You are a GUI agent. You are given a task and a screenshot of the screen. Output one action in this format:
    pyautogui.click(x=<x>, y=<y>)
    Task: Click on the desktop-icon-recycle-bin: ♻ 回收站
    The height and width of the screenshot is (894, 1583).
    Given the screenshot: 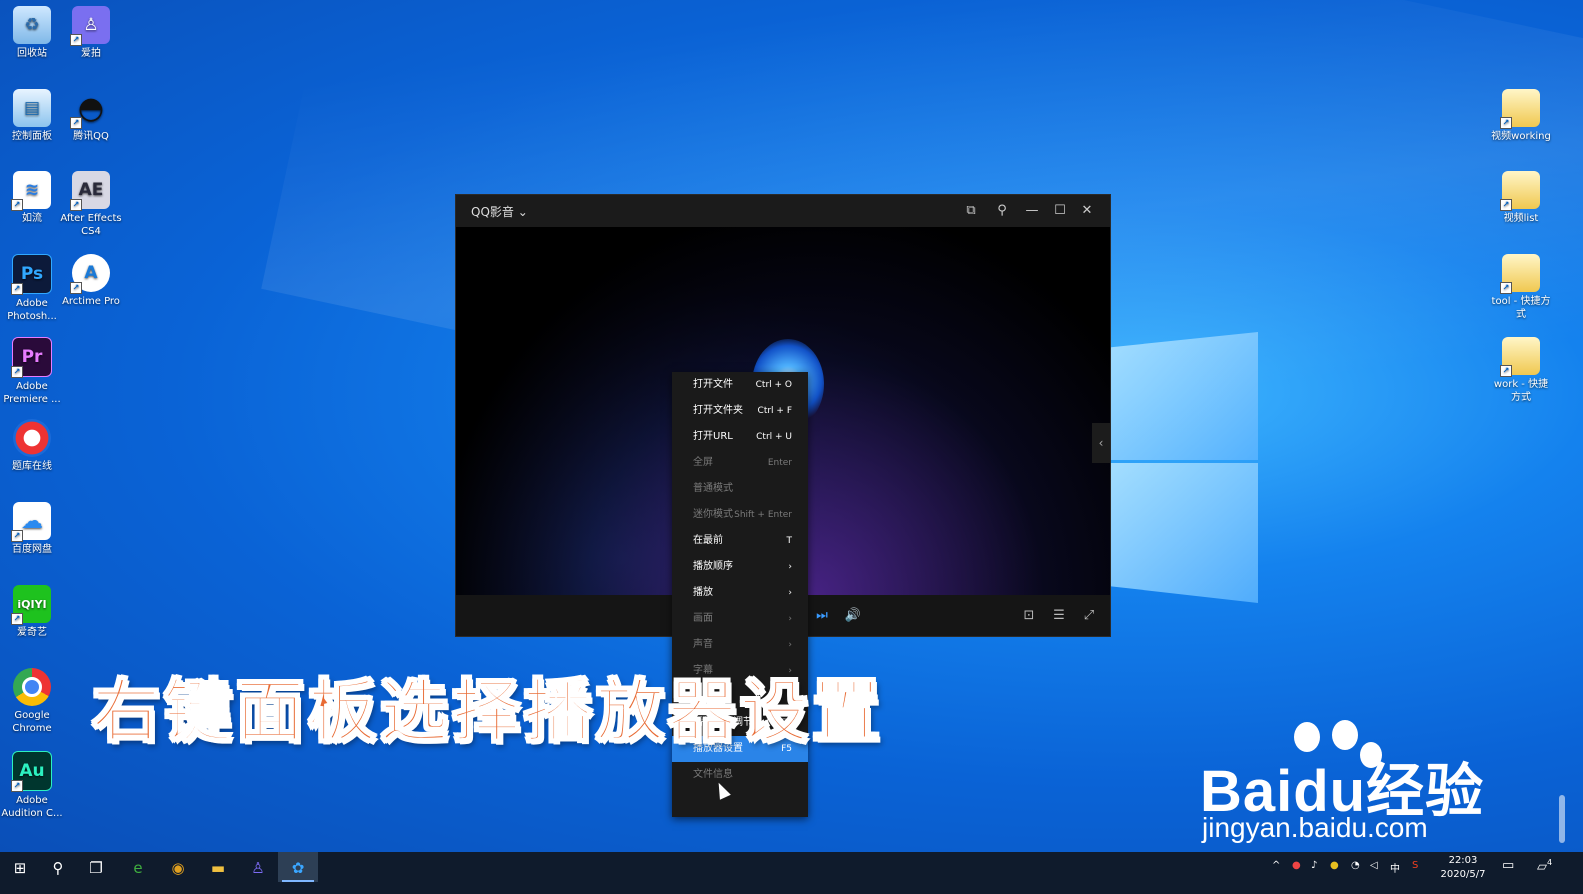 What is the action you would take?
    pyautogui.click(x=32, y=33)
    